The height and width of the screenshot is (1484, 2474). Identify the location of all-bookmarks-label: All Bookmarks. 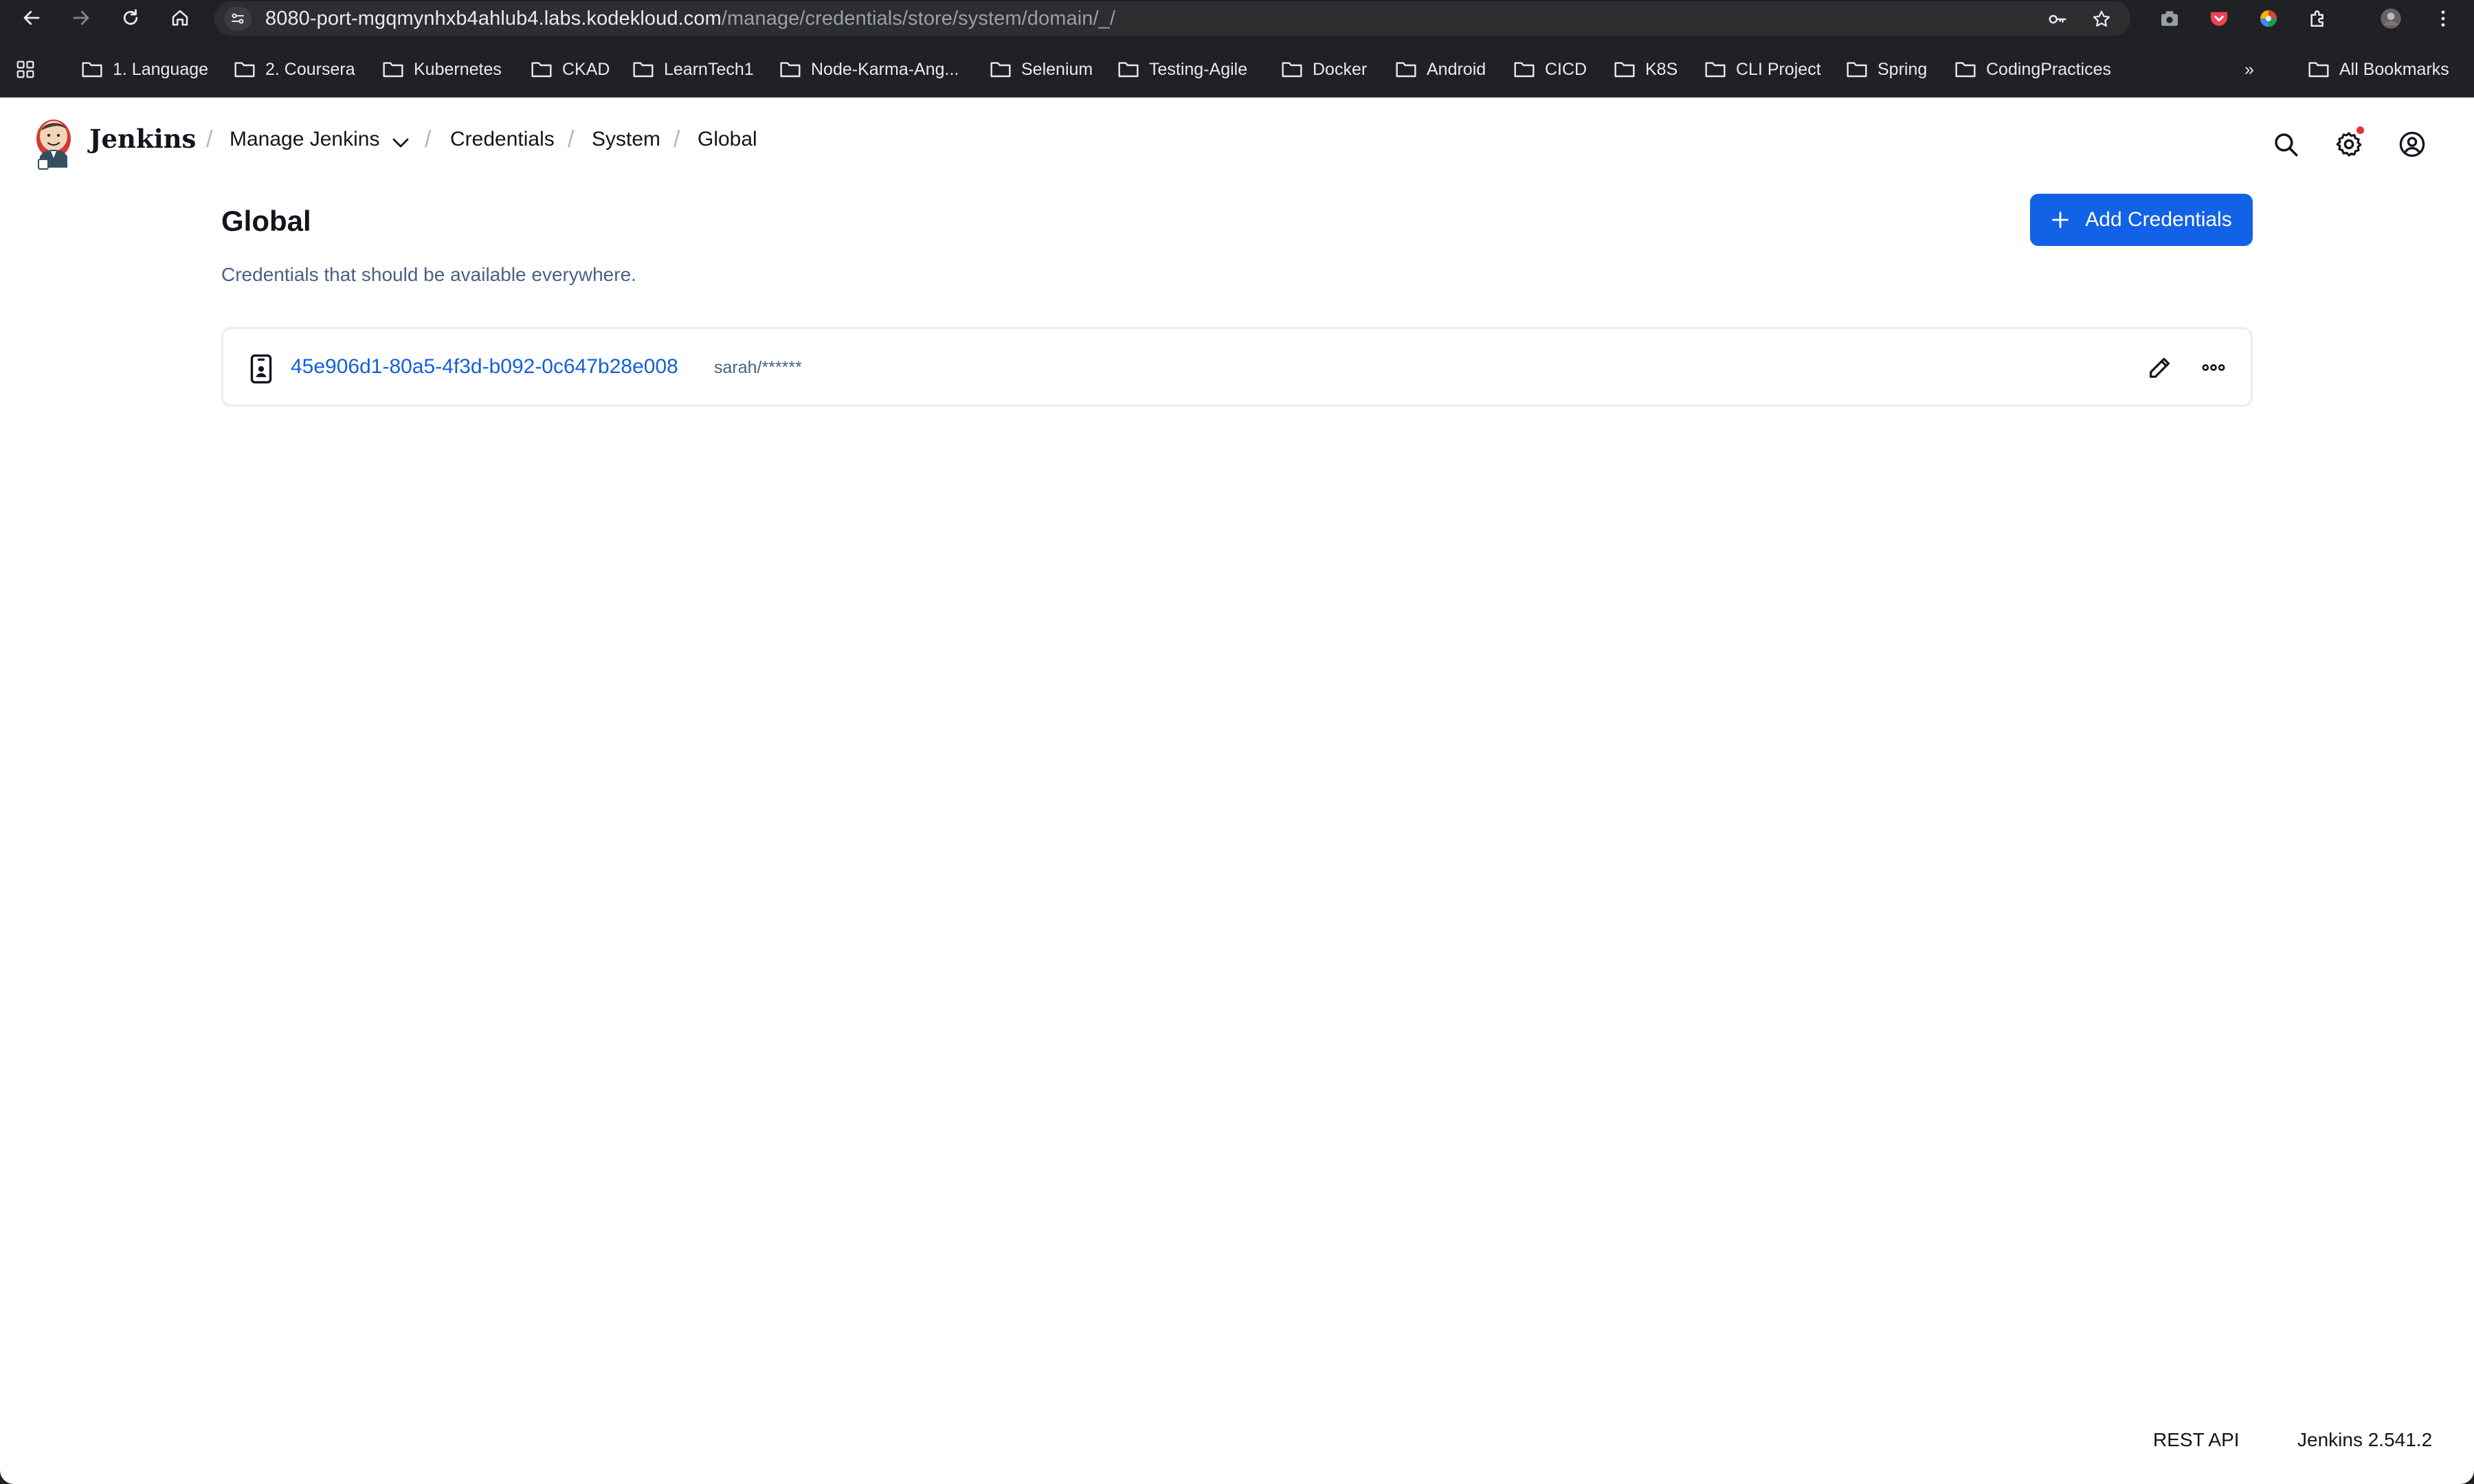
(2394, 69).